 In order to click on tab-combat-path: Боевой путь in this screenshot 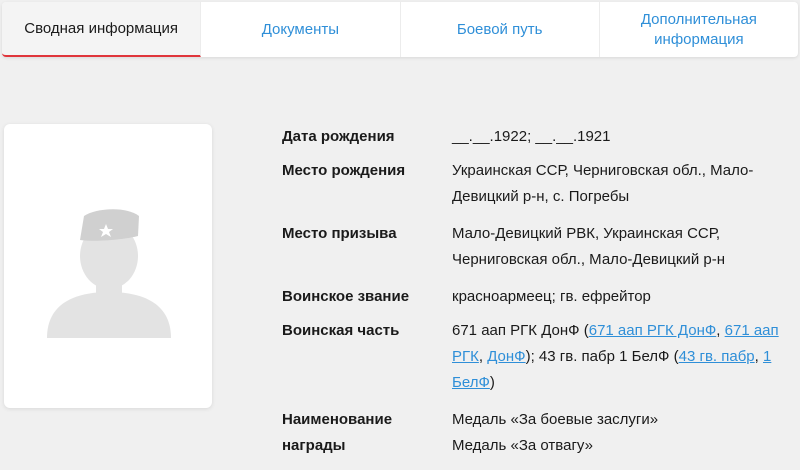, I will do `click(500, 29)`.